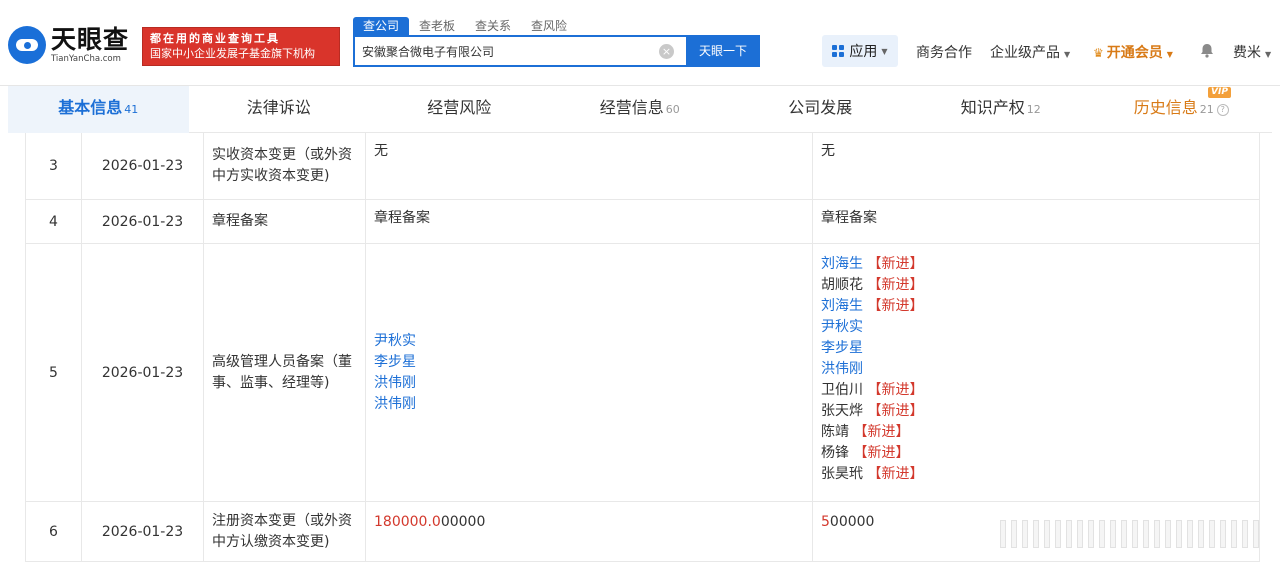  What do you see at coordinates (1036, 474) in the screenshot?
I see `person-entry: 张昊玳 【新进】` at bounding box center [1036, 474].